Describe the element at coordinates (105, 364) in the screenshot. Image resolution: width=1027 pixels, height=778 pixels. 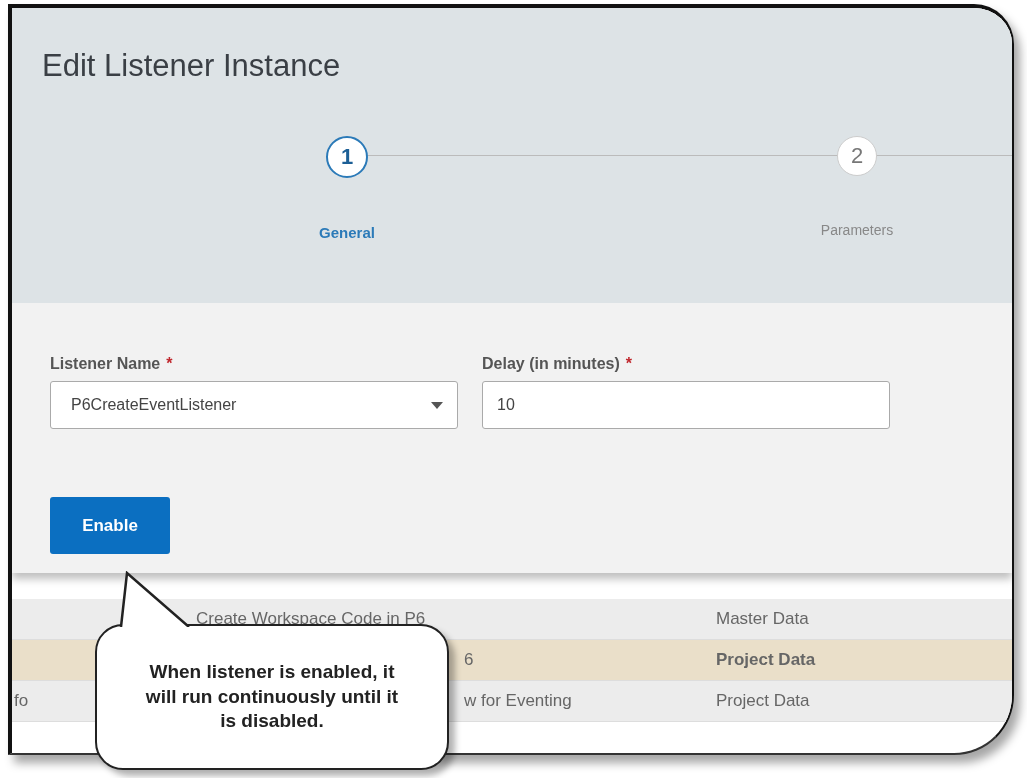
I see `field-label: Listener Name` at that location.